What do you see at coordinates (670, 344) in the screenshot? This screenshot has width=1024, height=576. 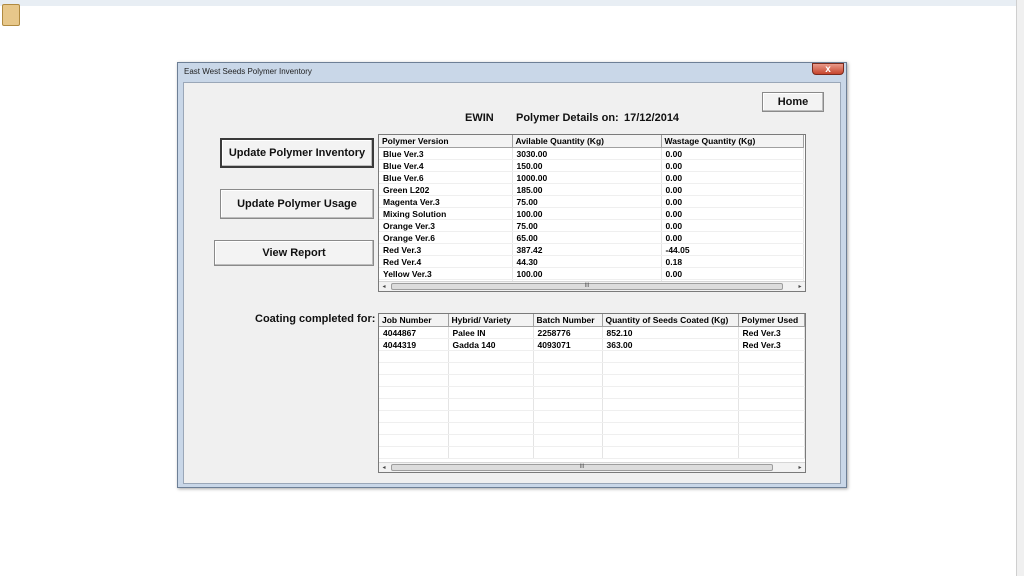 I see `table-cell: 363.00` at bounding box center [670, 344].